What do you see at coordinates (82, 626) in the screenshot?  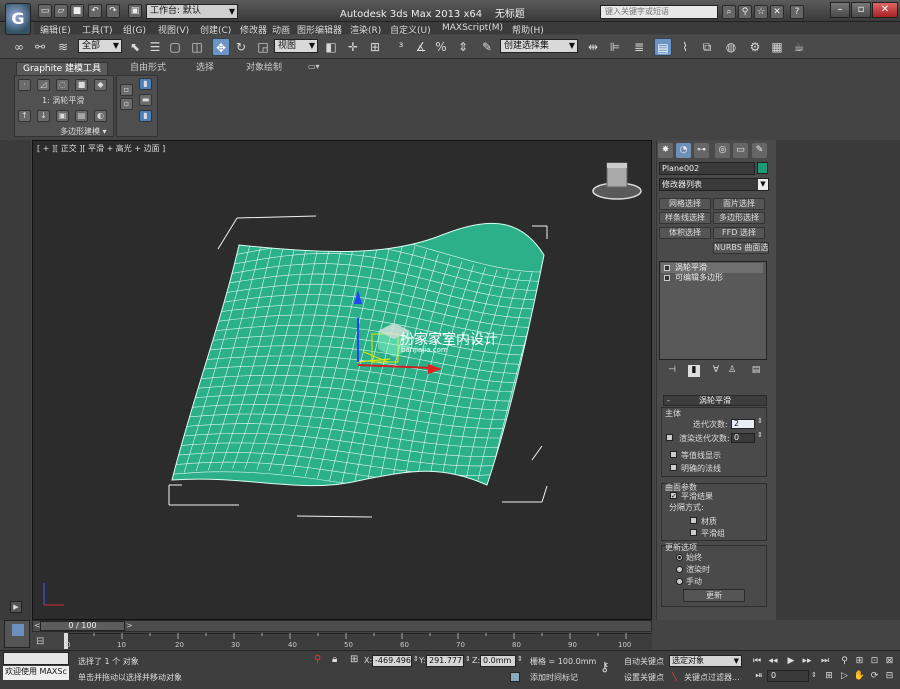 I see `time-slider-thumb: 0 / 100` at bounding box center [82, 626].